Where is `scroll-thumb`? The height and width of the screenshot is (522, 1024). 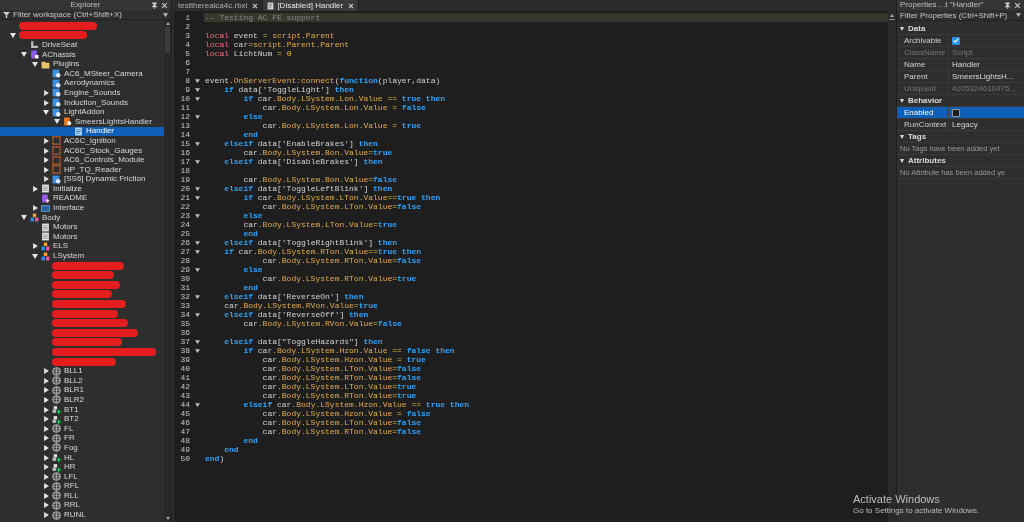 scroll-thumb is located at coordinates (167, 40).